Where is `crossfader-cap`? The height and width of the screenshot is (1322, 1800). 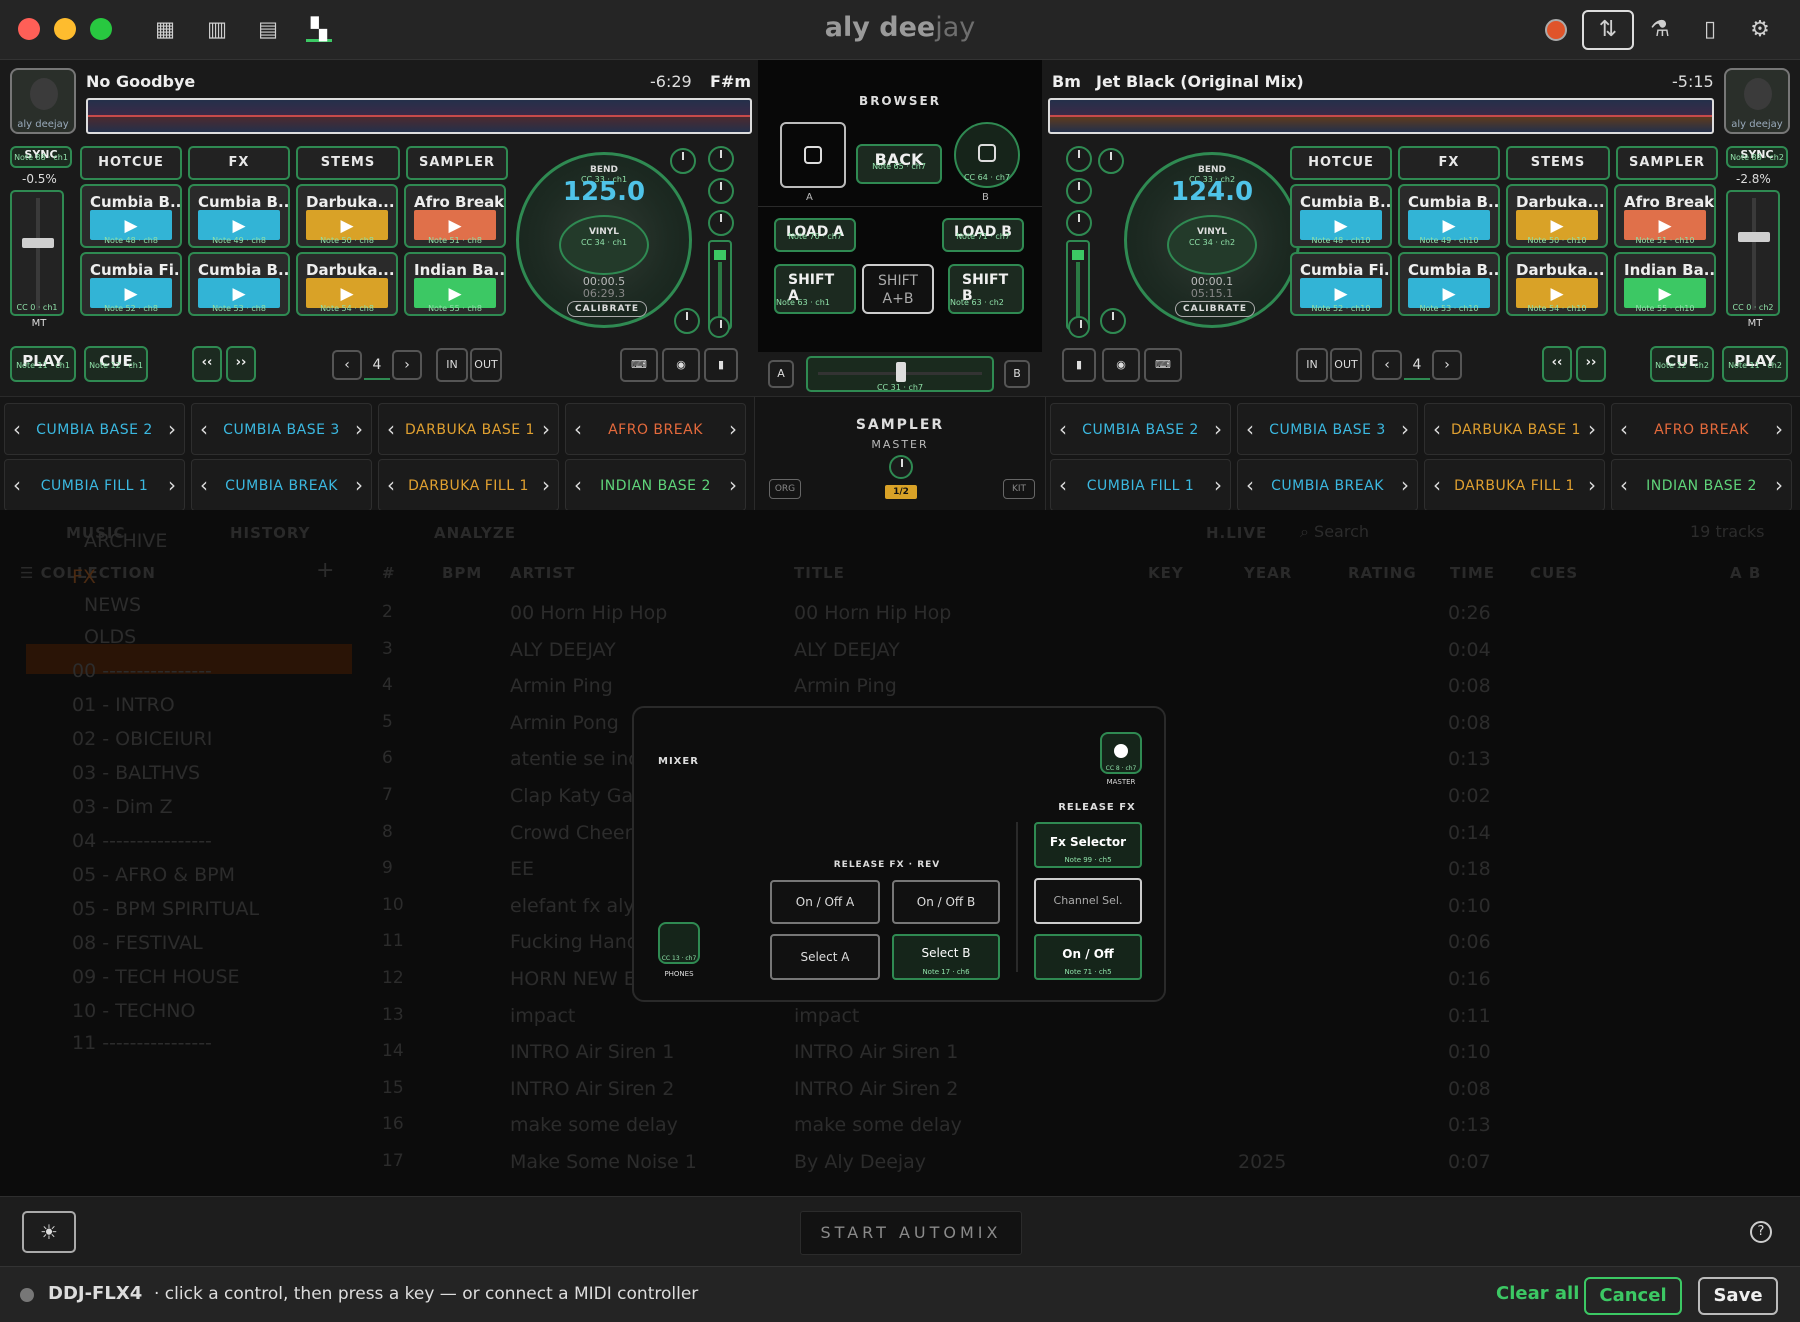 crossfader-cap is located at coordinates (901, 372).